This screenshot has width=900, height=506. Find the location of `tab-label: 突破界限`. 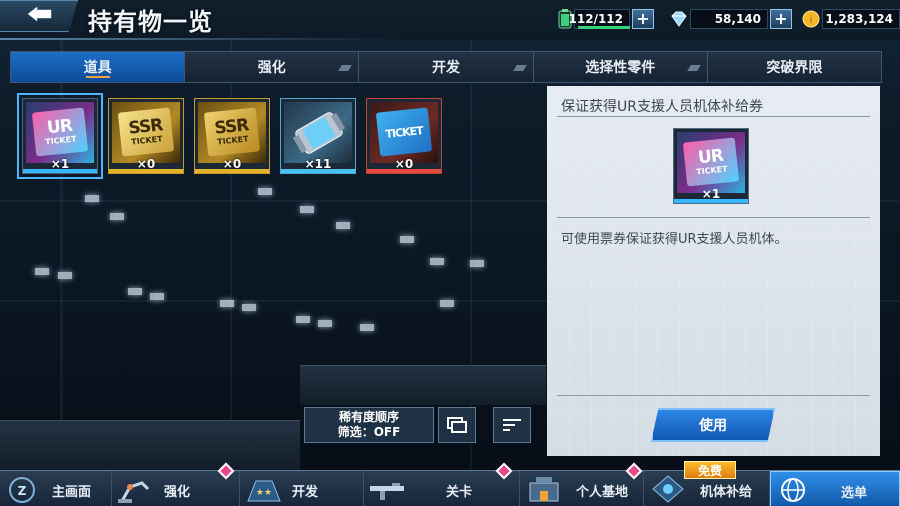

tab-label: 突破界限 is located at coordinates (794, 68).